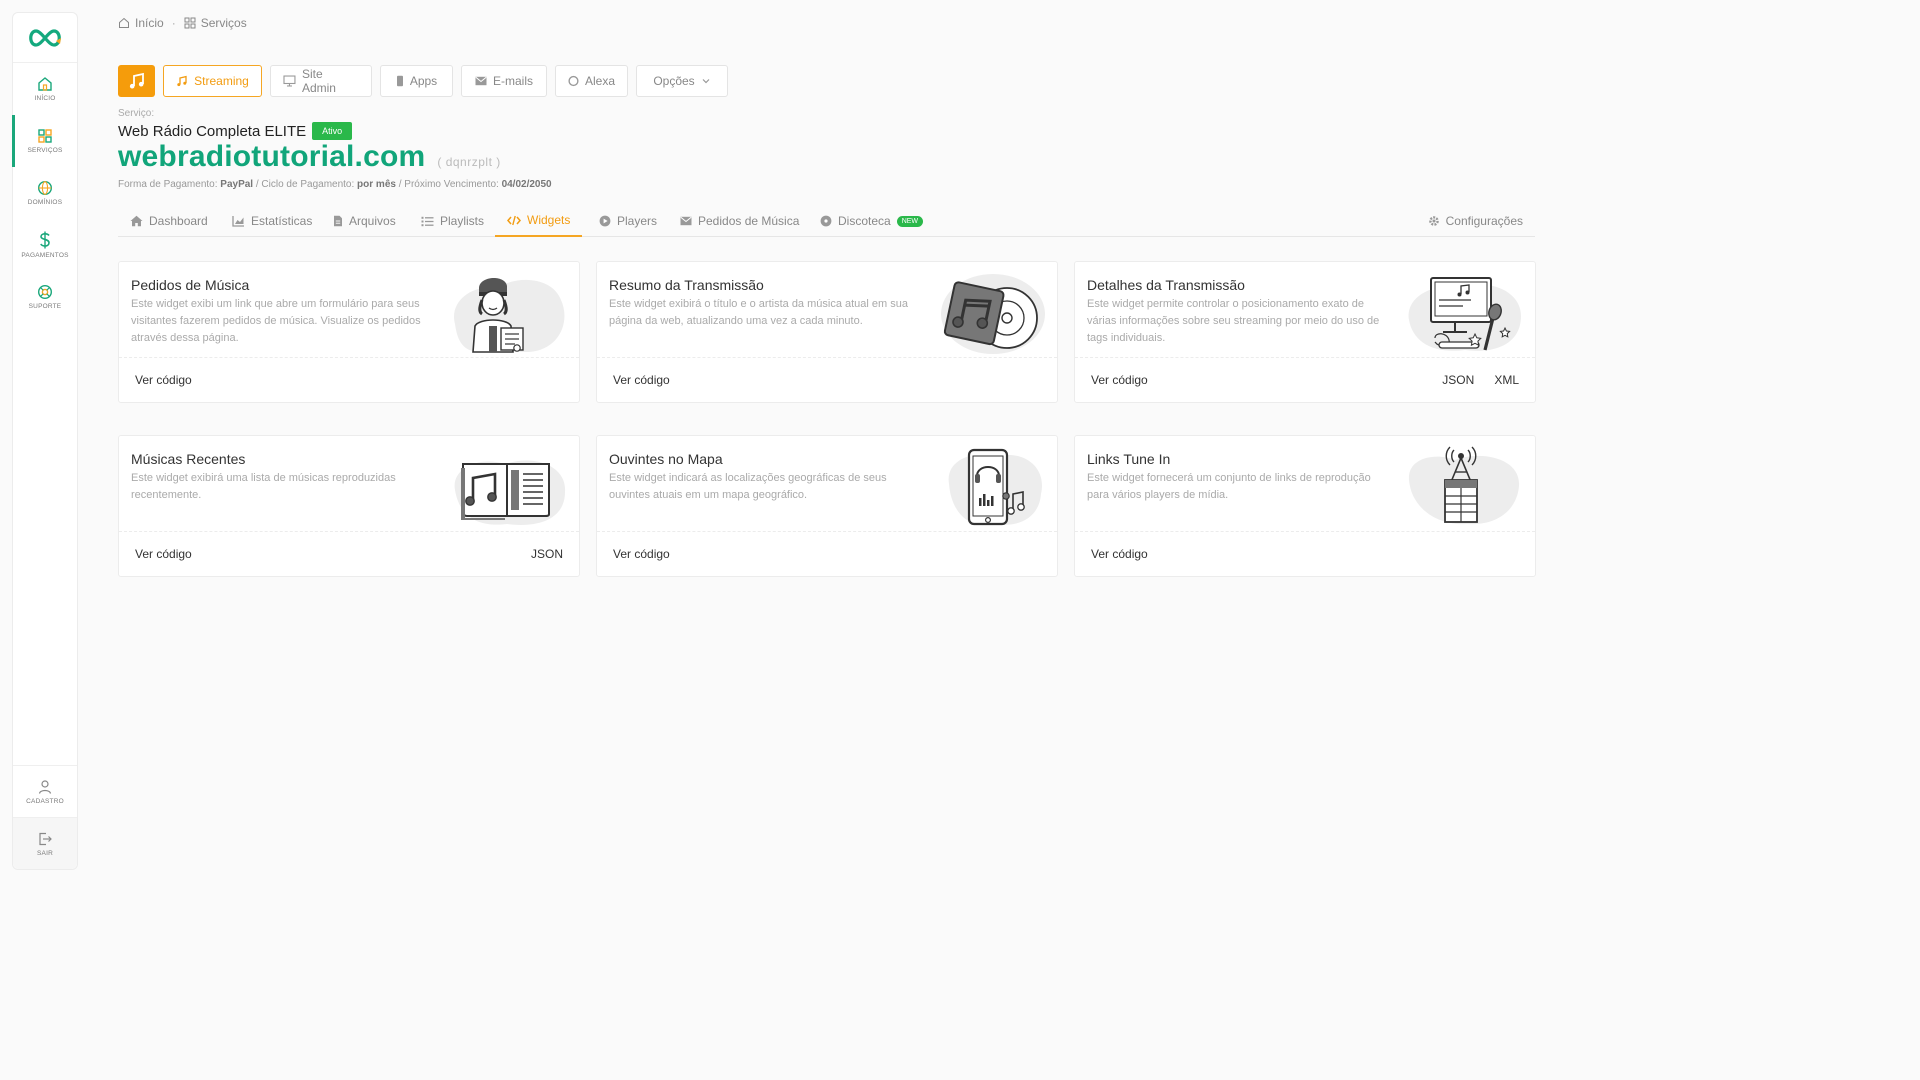  What do you see at coordinates (45, 245) in the screenshot?
I see `sidebar-item-pagamentos: Pagamentos` at bounding box center [45, 245].